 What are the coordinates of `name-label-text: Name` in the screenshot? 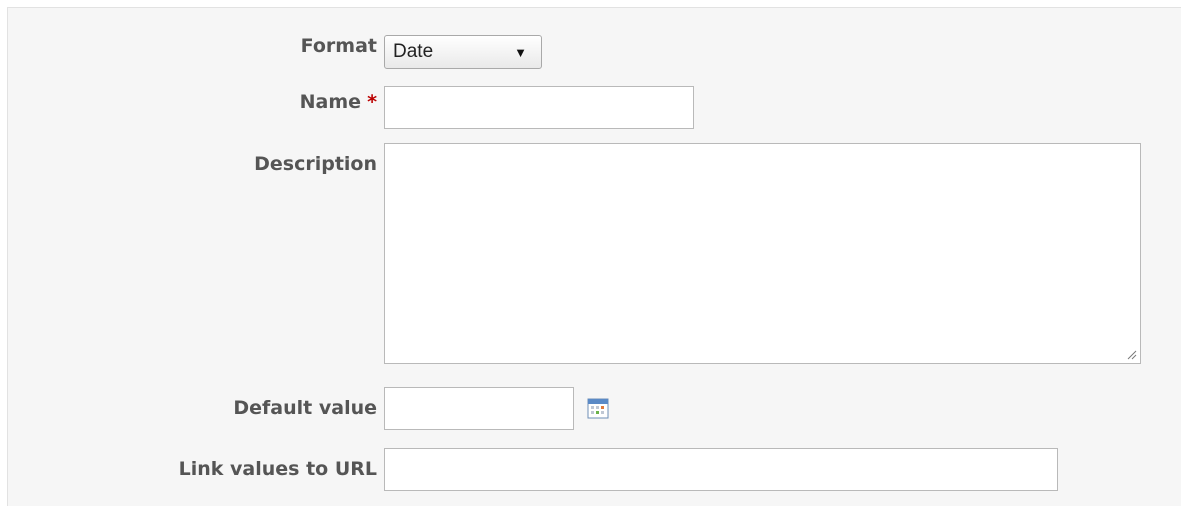 It's located at (330, 102).